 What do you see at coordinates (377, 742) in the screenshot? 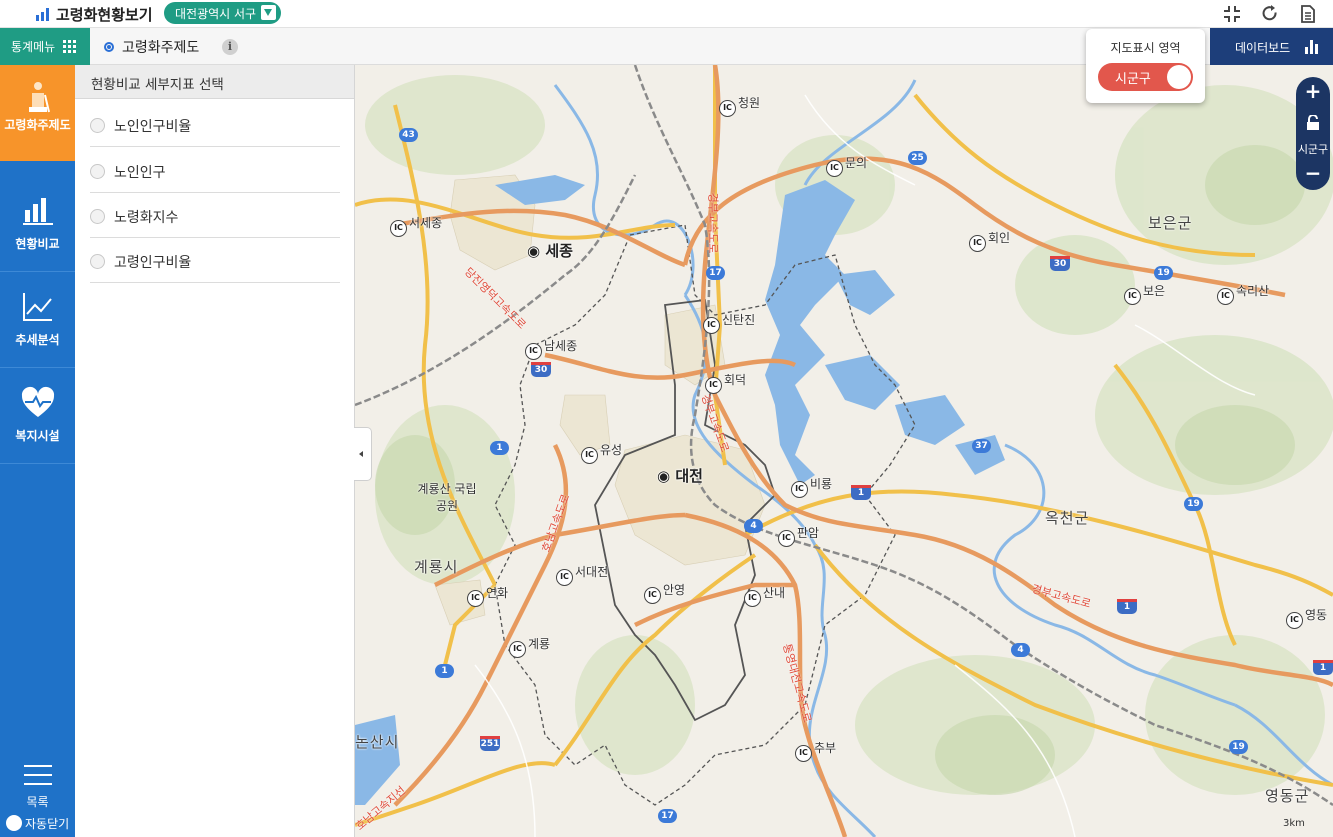
I see `region-label: 논산시` at bounding box center [377, 742].